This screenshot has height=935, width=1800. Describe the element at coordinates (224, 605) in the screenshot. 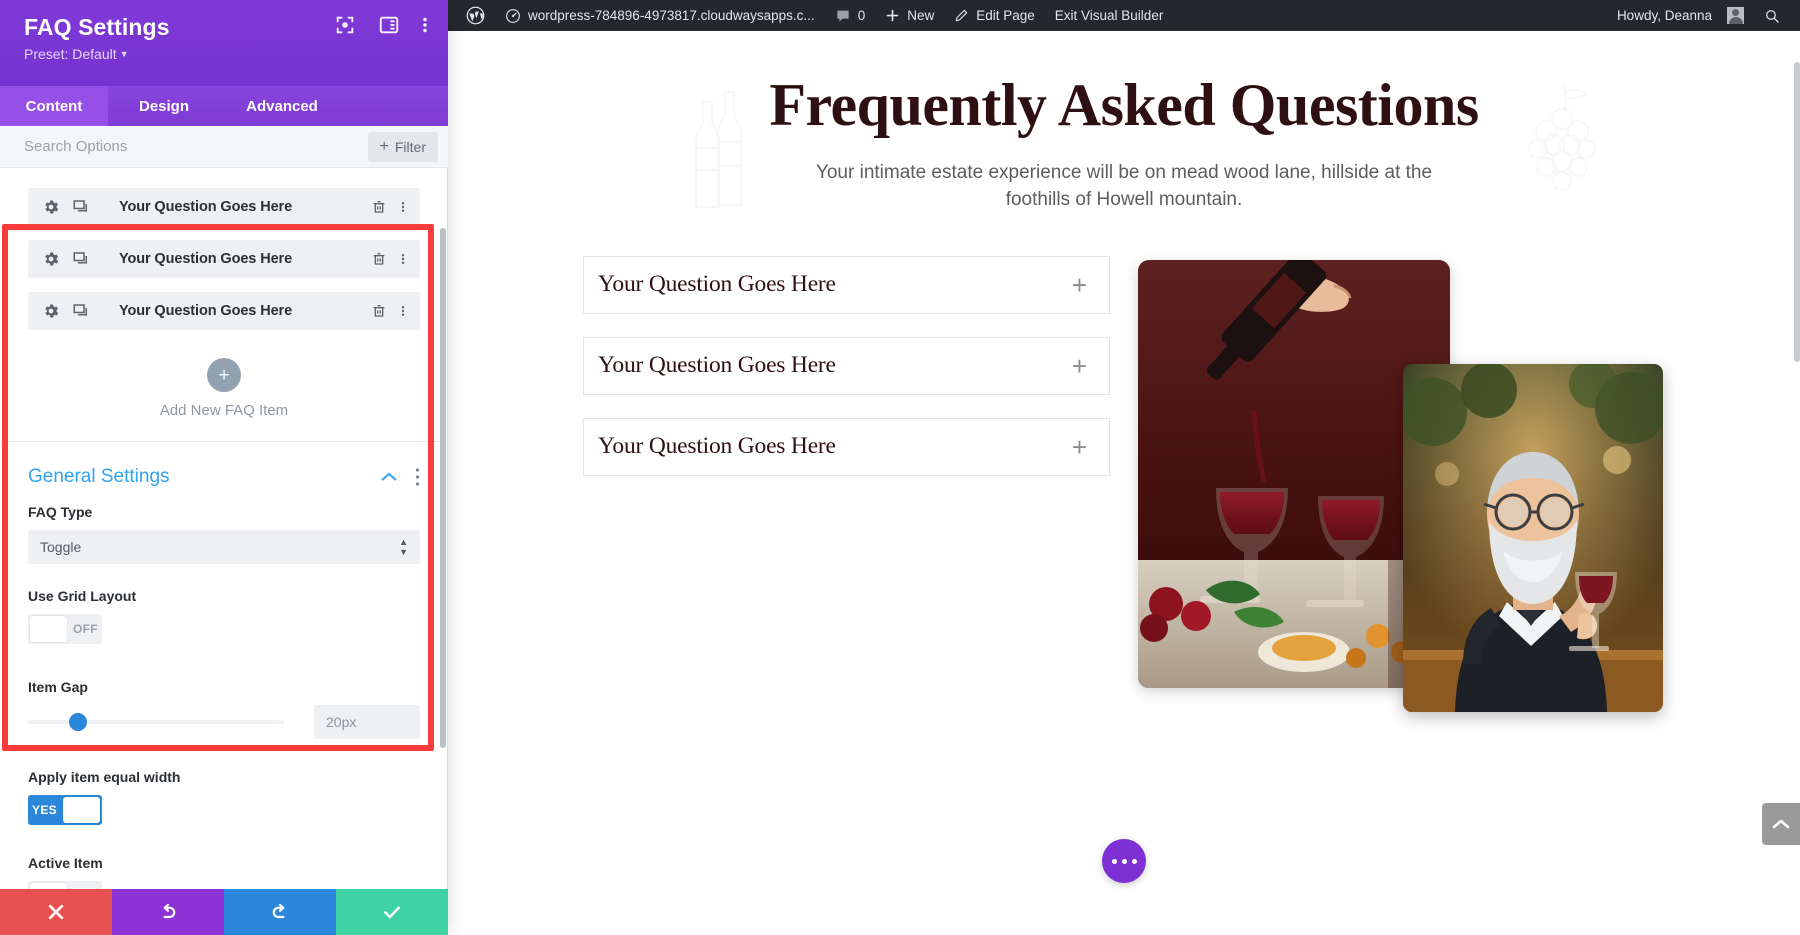

I see `use-grid-layout-field: Use Grid Layout OFF` at that location.